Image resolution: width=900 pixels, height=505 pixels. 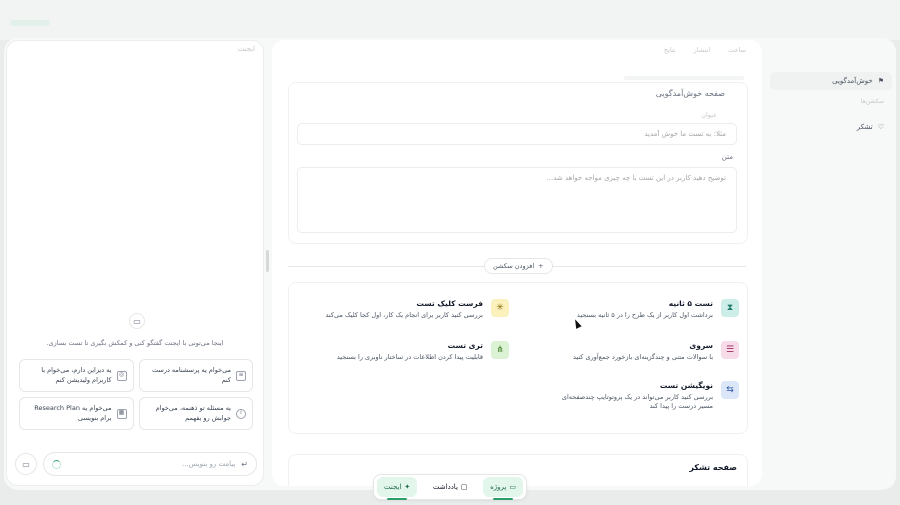 What do you see at coordinates (852, 81) in the screenshot?
I see `sidebar-item-label: خوش‌آمدگویی` at bounding box center [852, 81].